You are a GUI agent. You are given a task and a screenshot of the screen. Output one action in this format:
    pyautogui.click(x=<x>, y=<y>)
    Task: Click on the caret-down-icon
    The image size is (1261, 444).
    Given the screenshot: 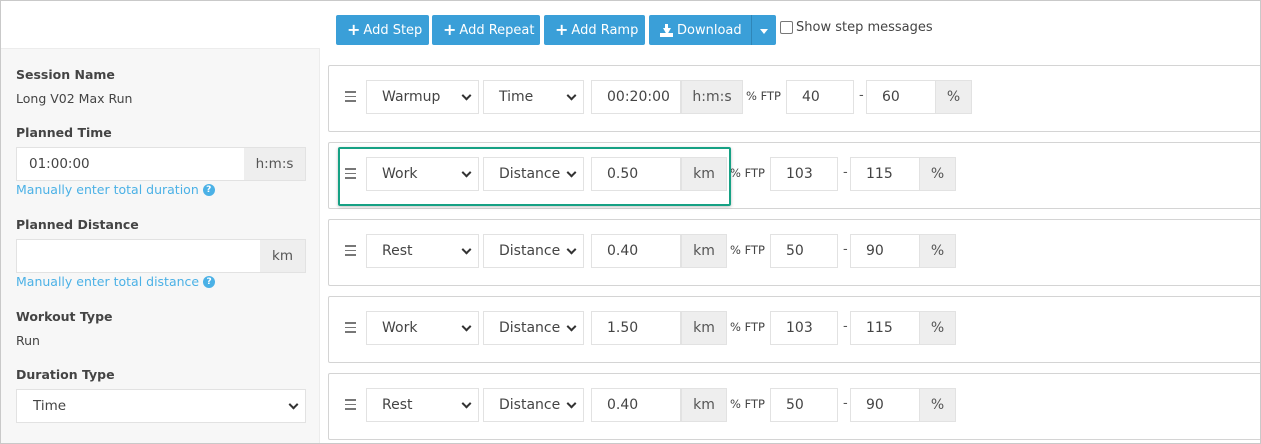 What is the action you would take?
    pyautogui.click(x=764, y=31)
    